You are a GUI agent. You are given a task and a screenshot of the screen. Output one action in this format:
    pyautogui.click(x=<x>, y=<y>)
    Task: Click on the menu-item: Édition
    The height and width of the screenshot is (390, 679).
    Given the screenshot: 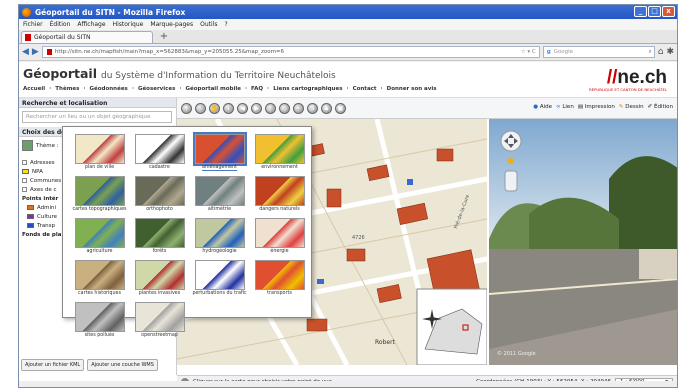 What is the action you would take?
    pyautogui.click(x=60, y=24)
    